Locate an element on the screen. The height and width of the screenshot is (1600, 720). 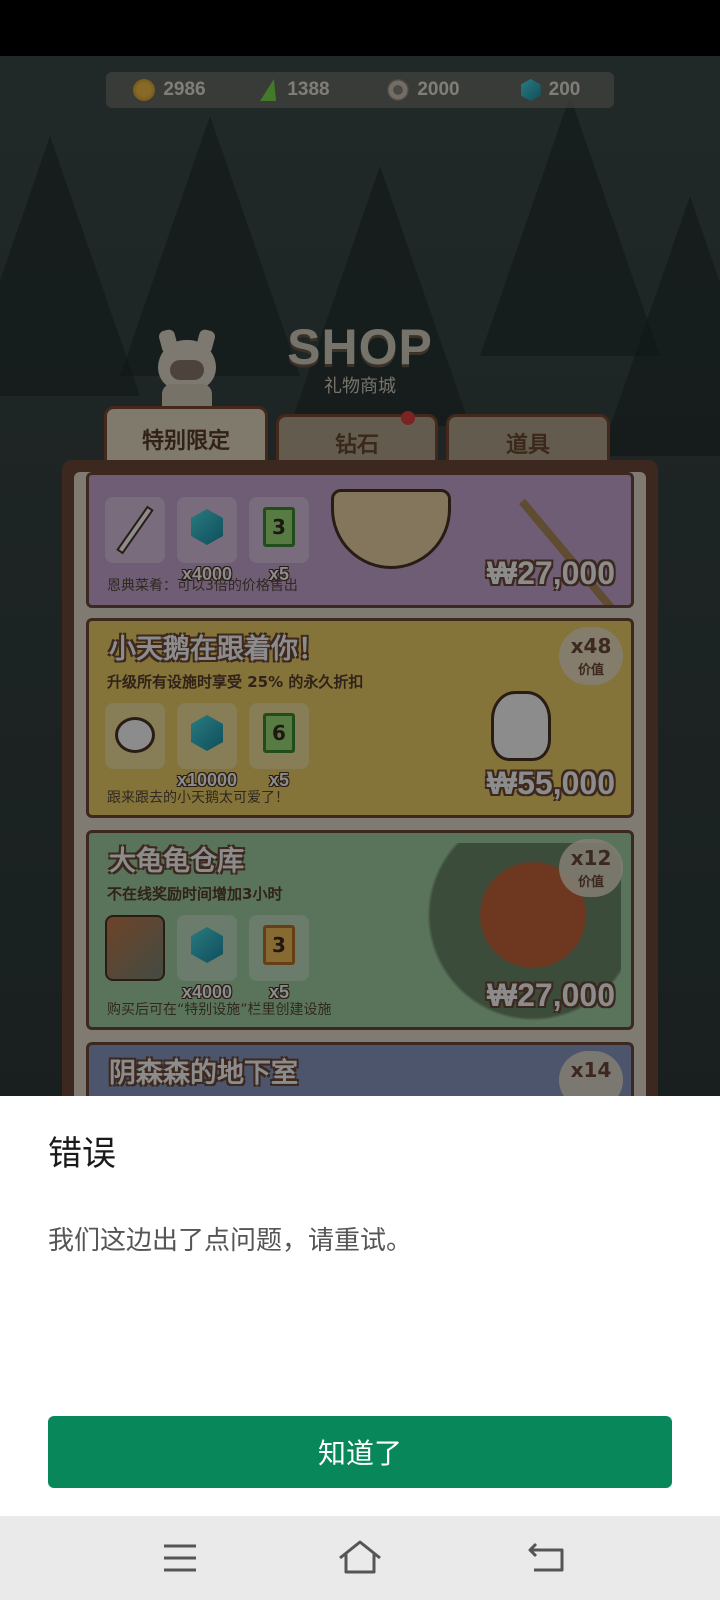
magic-wand-icon is located at coordinates (135, 530).